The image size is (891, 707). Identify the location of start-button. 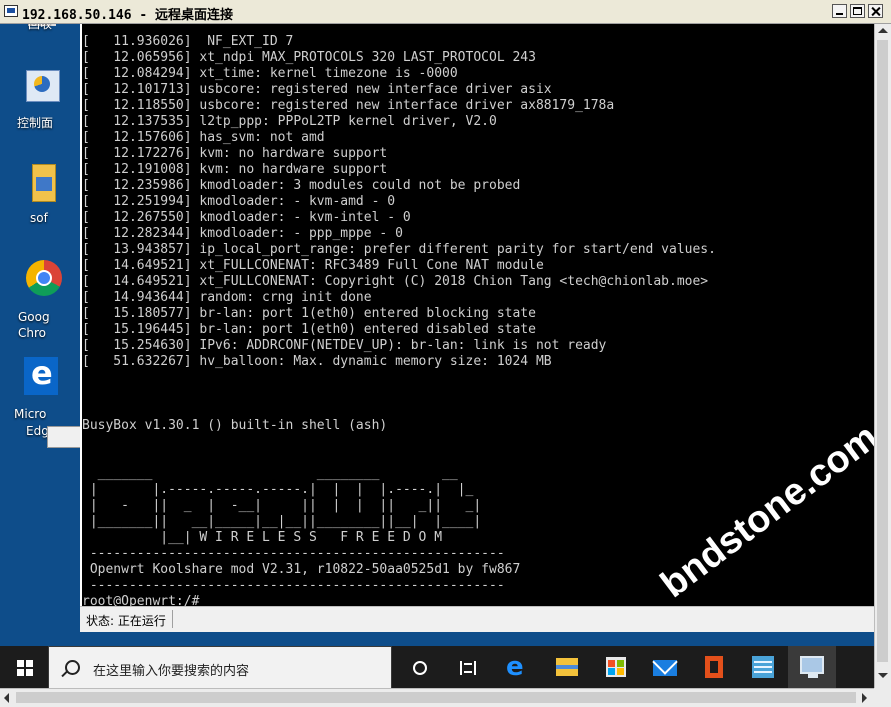
(24, 667).